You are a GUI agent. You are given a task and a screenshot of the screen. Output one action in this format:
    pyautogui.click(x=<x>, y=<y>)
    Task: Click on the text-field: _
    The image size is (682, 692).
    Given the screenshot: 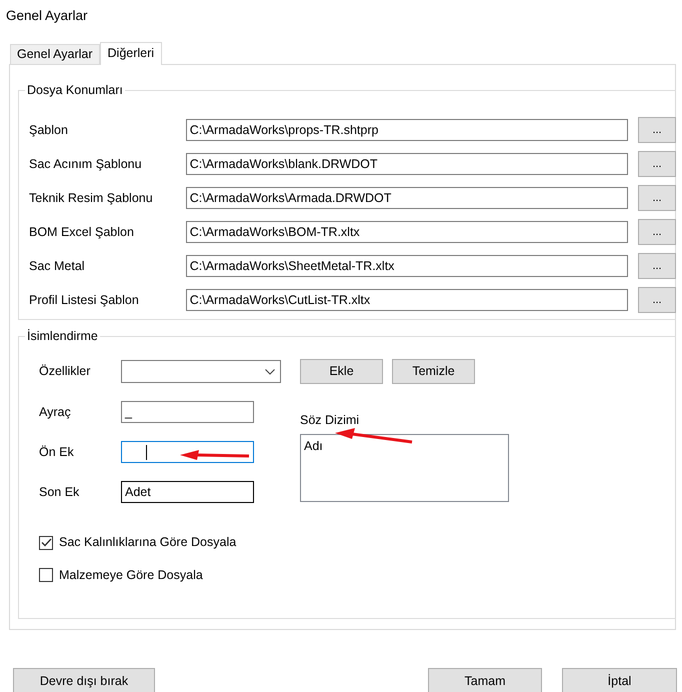 What is the action you would take?
    pyautogui.click(x=187, y=412)
    